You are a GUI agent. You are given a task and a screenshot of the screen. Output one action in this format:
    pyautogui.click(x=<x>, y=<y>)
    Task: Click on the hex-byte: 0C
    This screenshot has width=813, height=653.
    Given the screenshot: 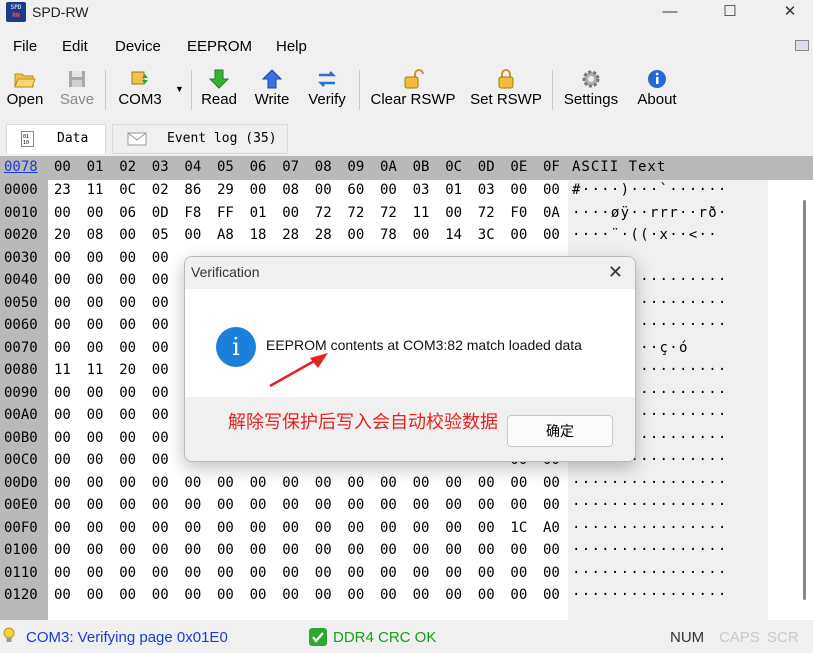 What is the action you would take?
    pyautogui.click(x=127, y=190)
    